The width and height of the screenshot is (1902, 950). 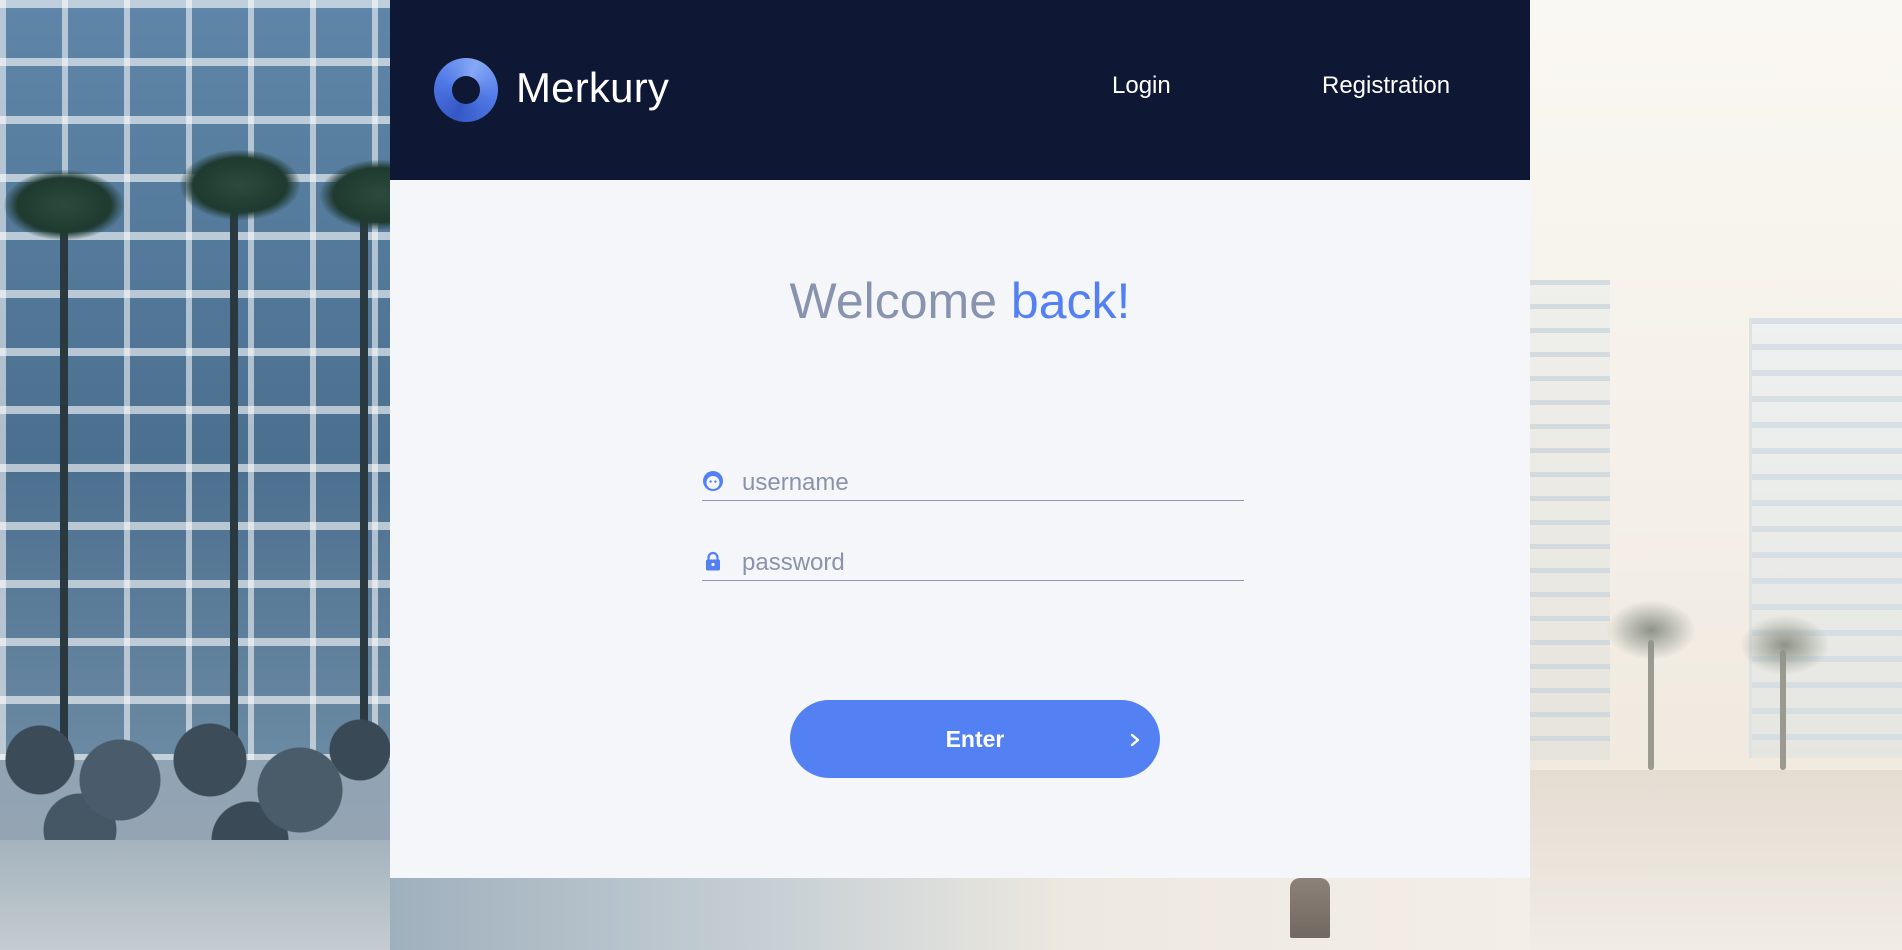 I want to click on welcome-heading: Welcome back!, so click(x=960, y=301).